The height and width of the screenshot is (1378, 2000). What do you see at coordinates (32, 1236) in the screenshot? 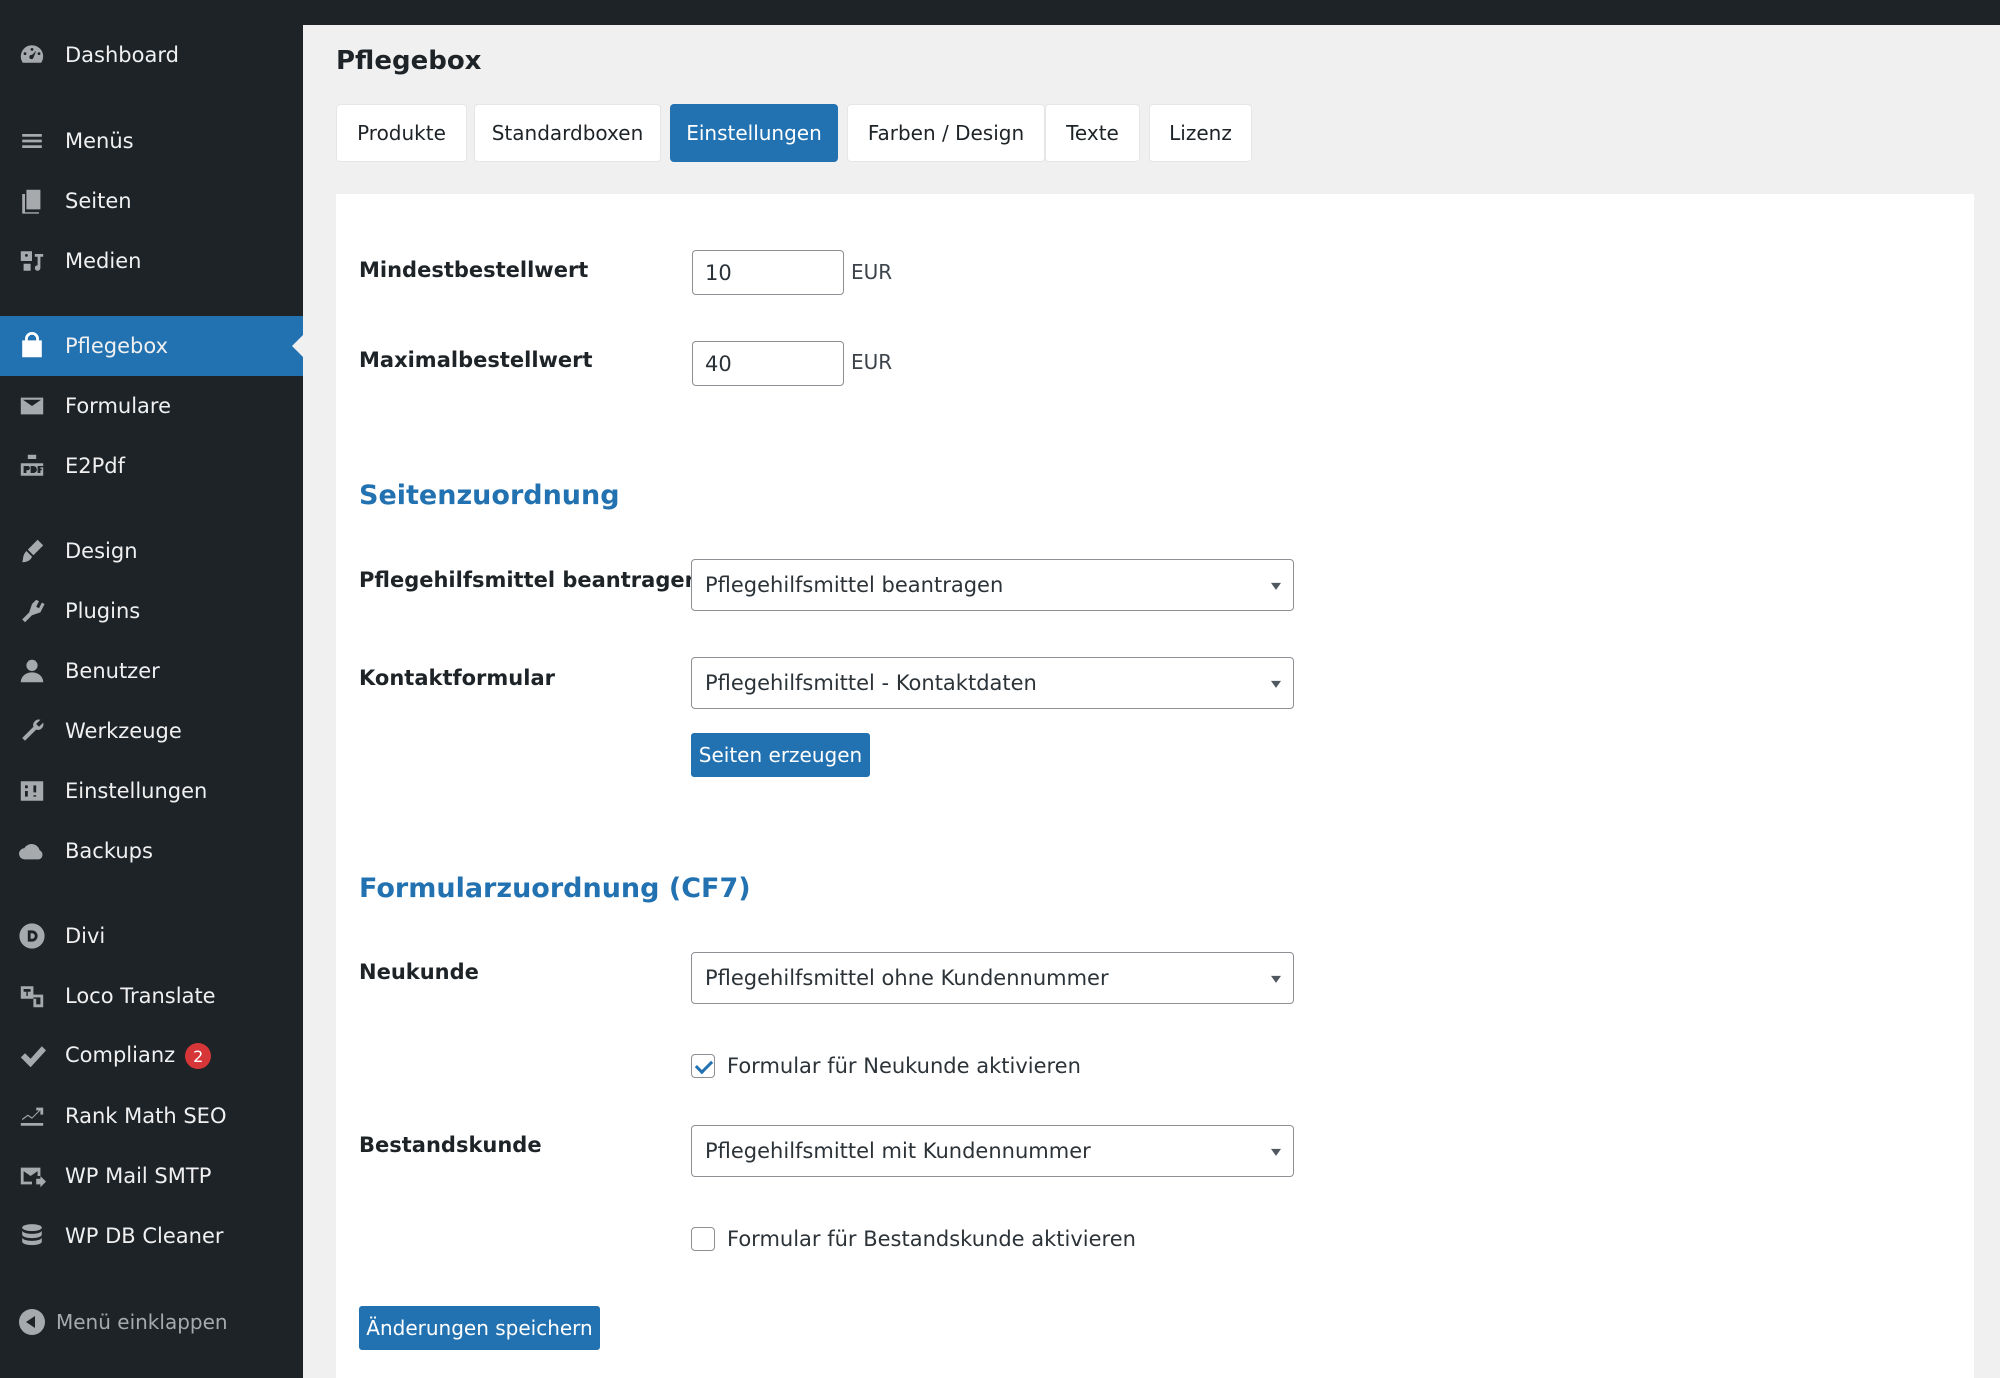
I see `database-icon` at bounding box center [32, 1236].